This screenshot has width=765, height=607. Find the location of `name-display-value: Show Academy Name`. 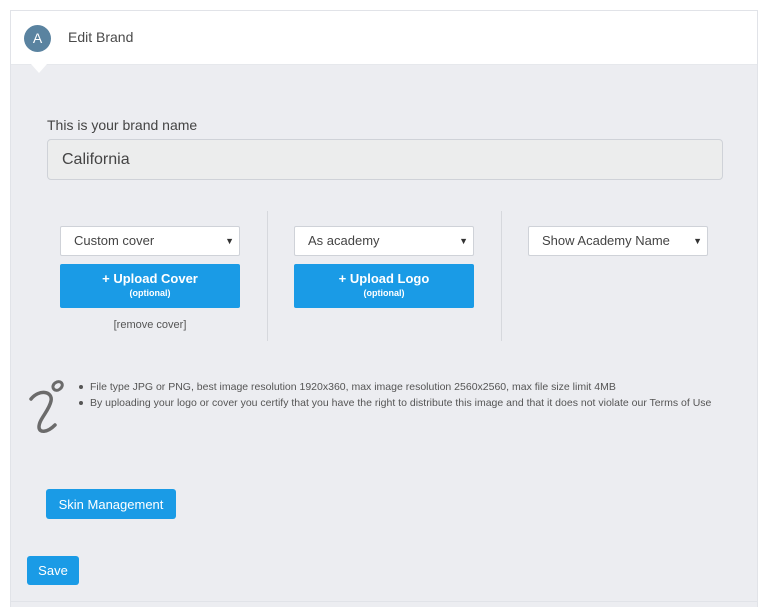

name-display-value: Show Academy Name is located at coordinates (606, 240).